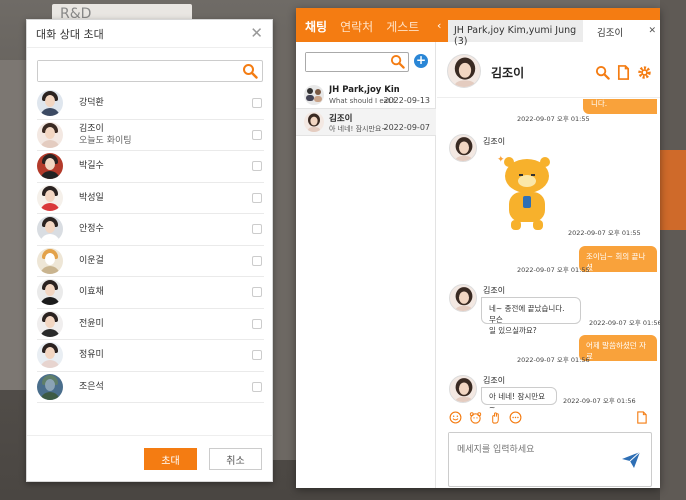  I want to click on room-date: 2022-09-13, so click(407, 100).